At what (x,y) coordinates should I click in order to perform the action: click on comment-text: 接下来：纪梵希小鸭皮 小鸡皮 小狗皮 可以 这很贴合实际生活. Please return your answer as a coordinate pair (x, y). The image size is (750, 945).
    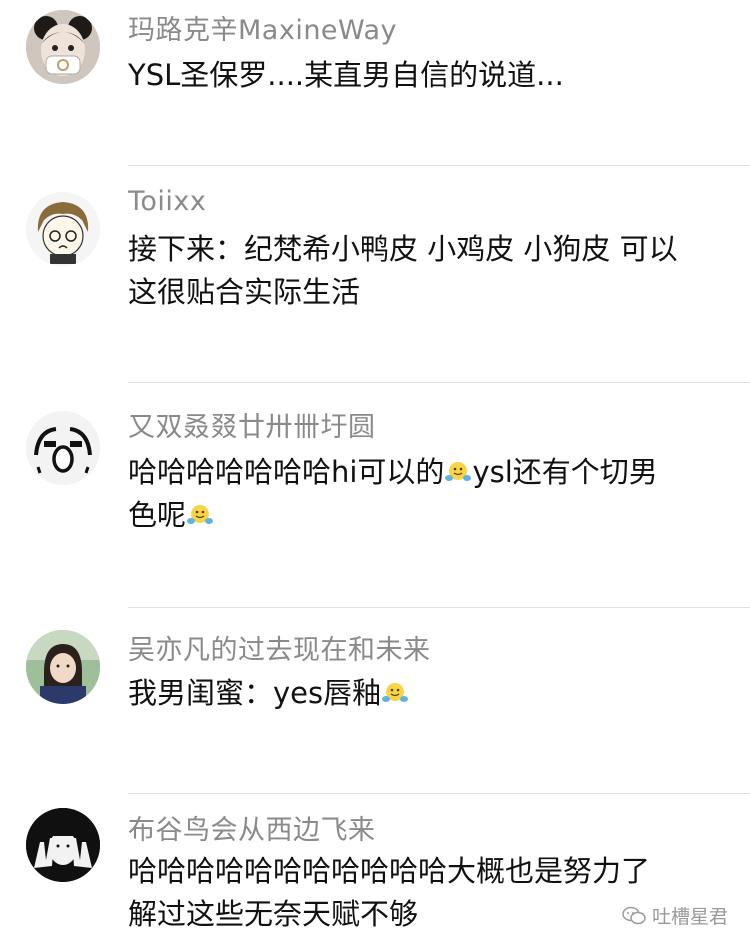
    Looking at the image, I should click on (428, 271).